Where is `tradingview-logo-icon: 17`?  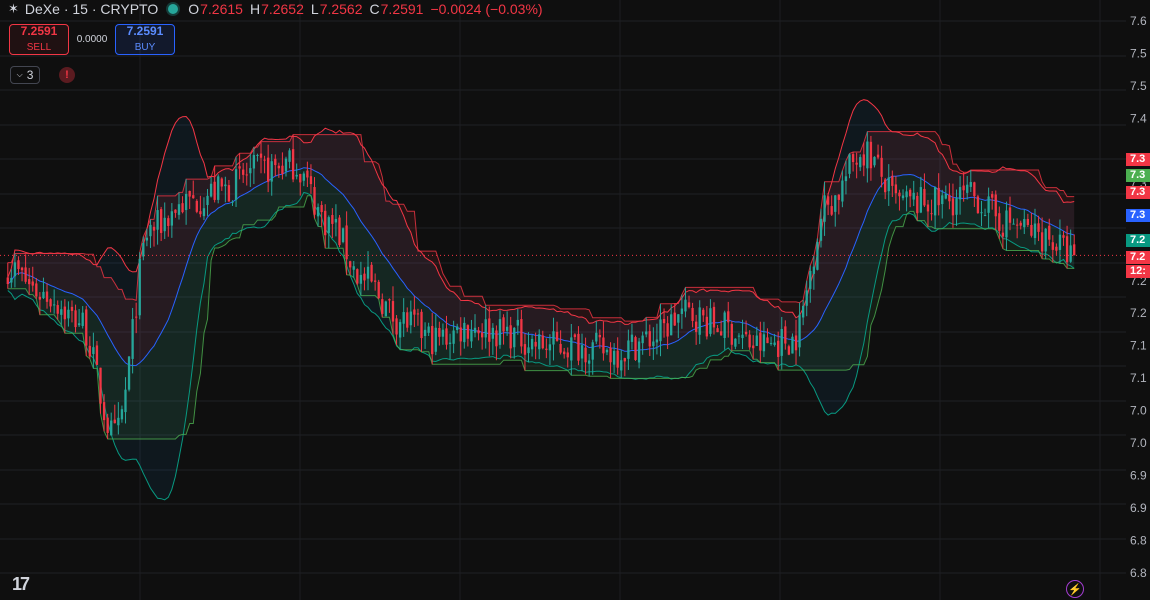 tradingview-logo-icon: 17 is located at coordinates (21, 584).